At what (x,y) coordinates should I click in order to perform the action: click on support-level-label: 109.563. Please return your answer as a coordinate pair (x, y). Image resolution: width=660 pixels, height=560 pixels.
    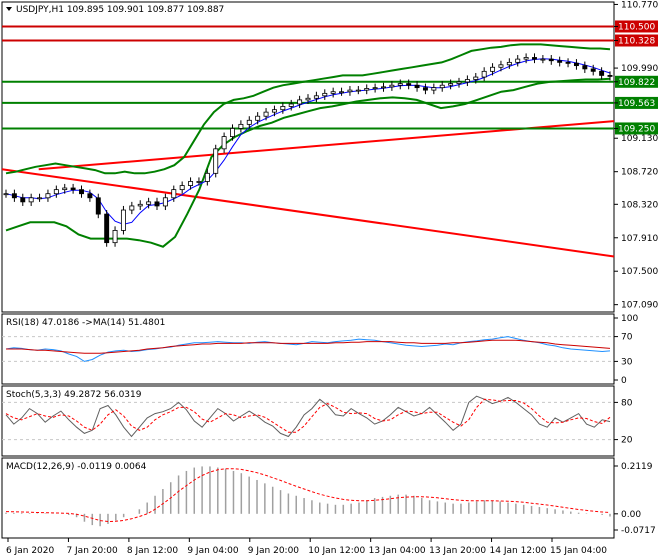
    Looking at the image, I should click on (636, 104).